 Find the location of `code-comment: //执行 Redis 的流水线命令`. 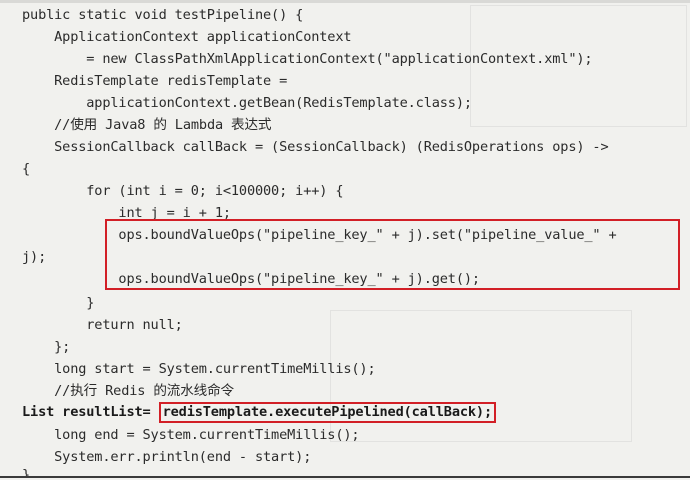

code-comment: //执行 Redis 的流水线命令 is located at coordinates (128, 391).